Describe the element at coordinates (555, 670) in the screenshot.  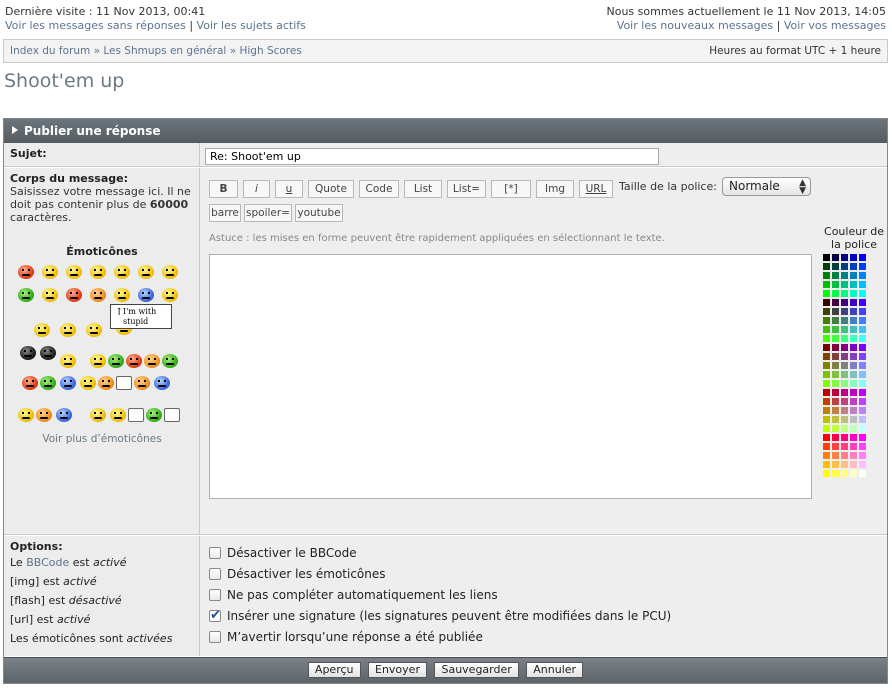
I see `cancel-button: Annuler` at that location.